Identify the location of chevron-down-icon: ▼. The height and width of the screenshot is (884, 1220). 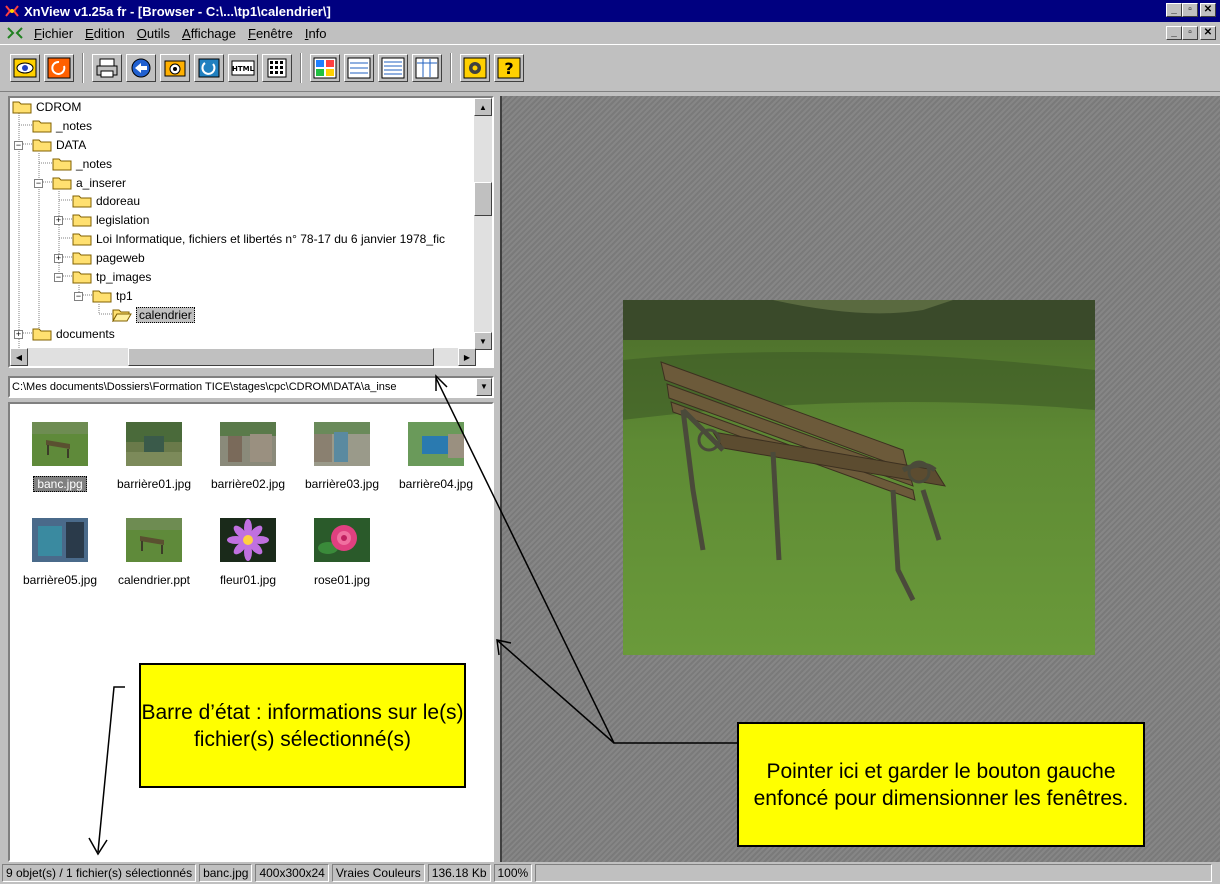
(484, 386).